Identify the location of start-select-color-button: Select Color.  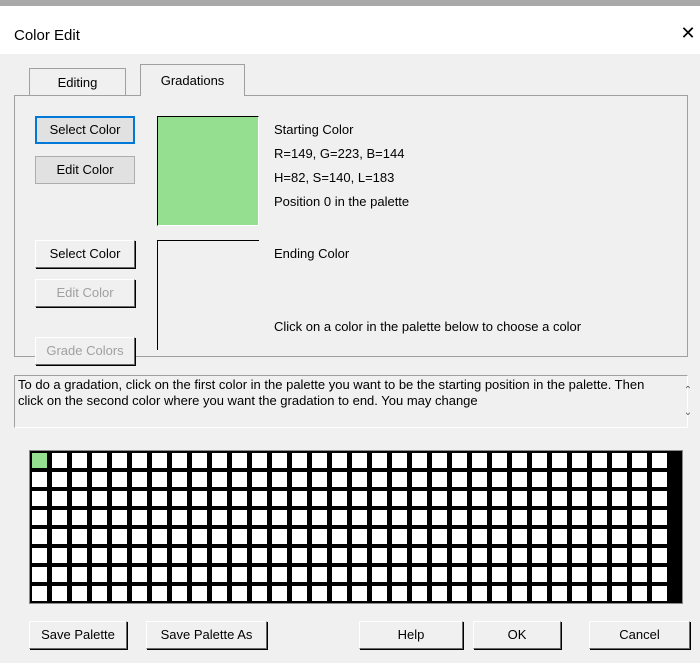
(85, 130).